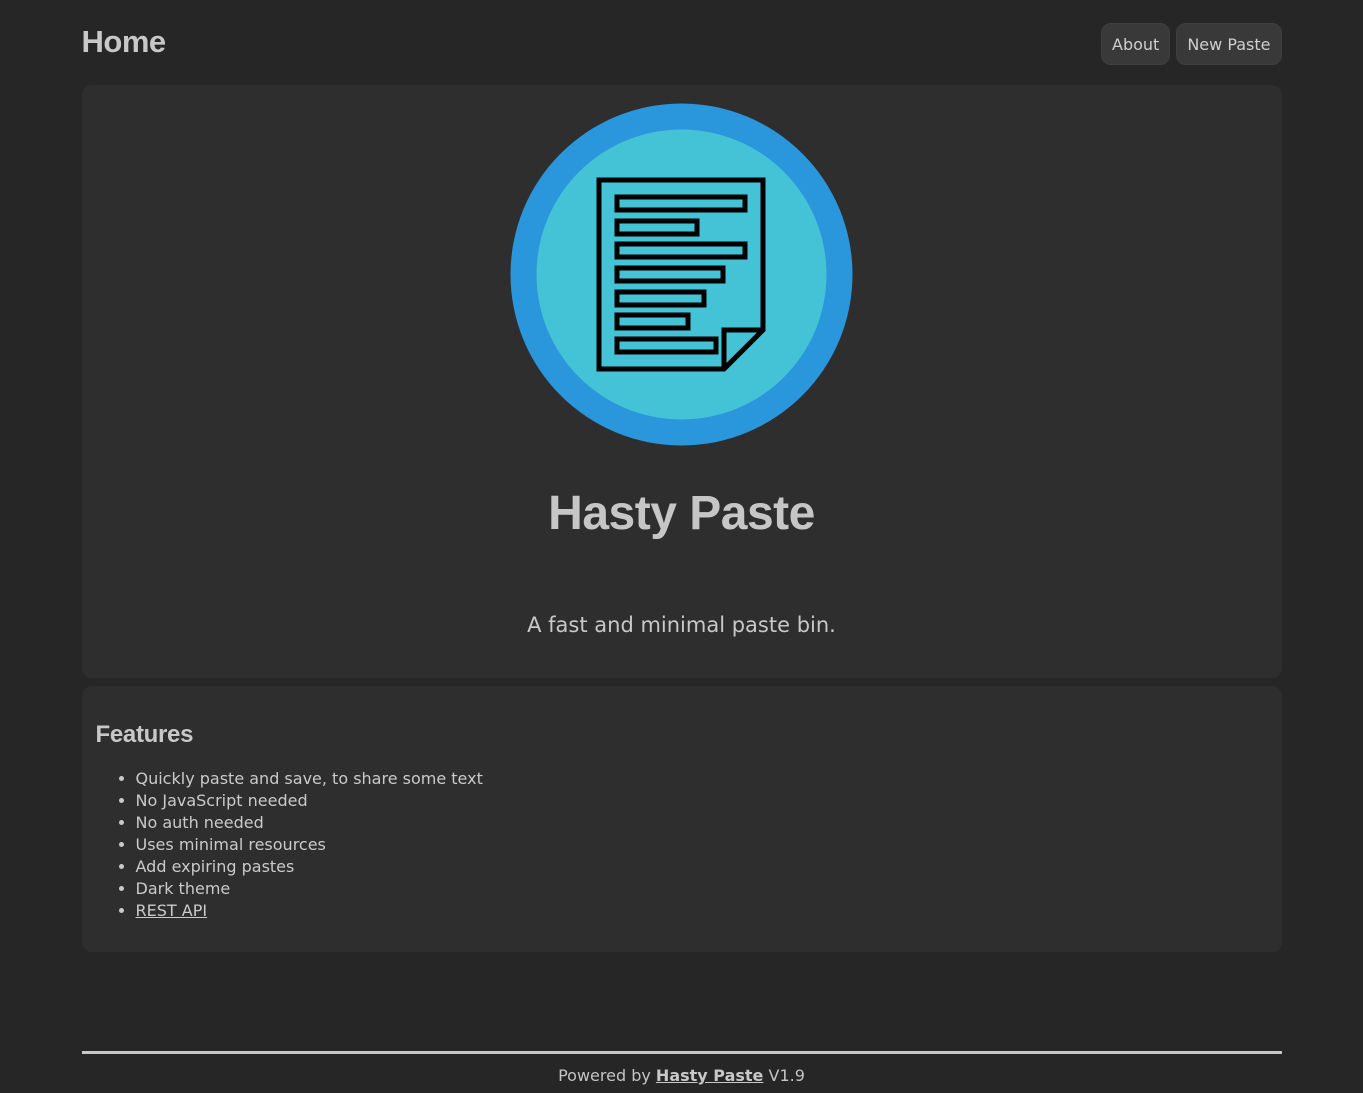 This screenshot has width=1363, height=1093. I want to click on app-title: Hasty Paste, so click(681, 513).